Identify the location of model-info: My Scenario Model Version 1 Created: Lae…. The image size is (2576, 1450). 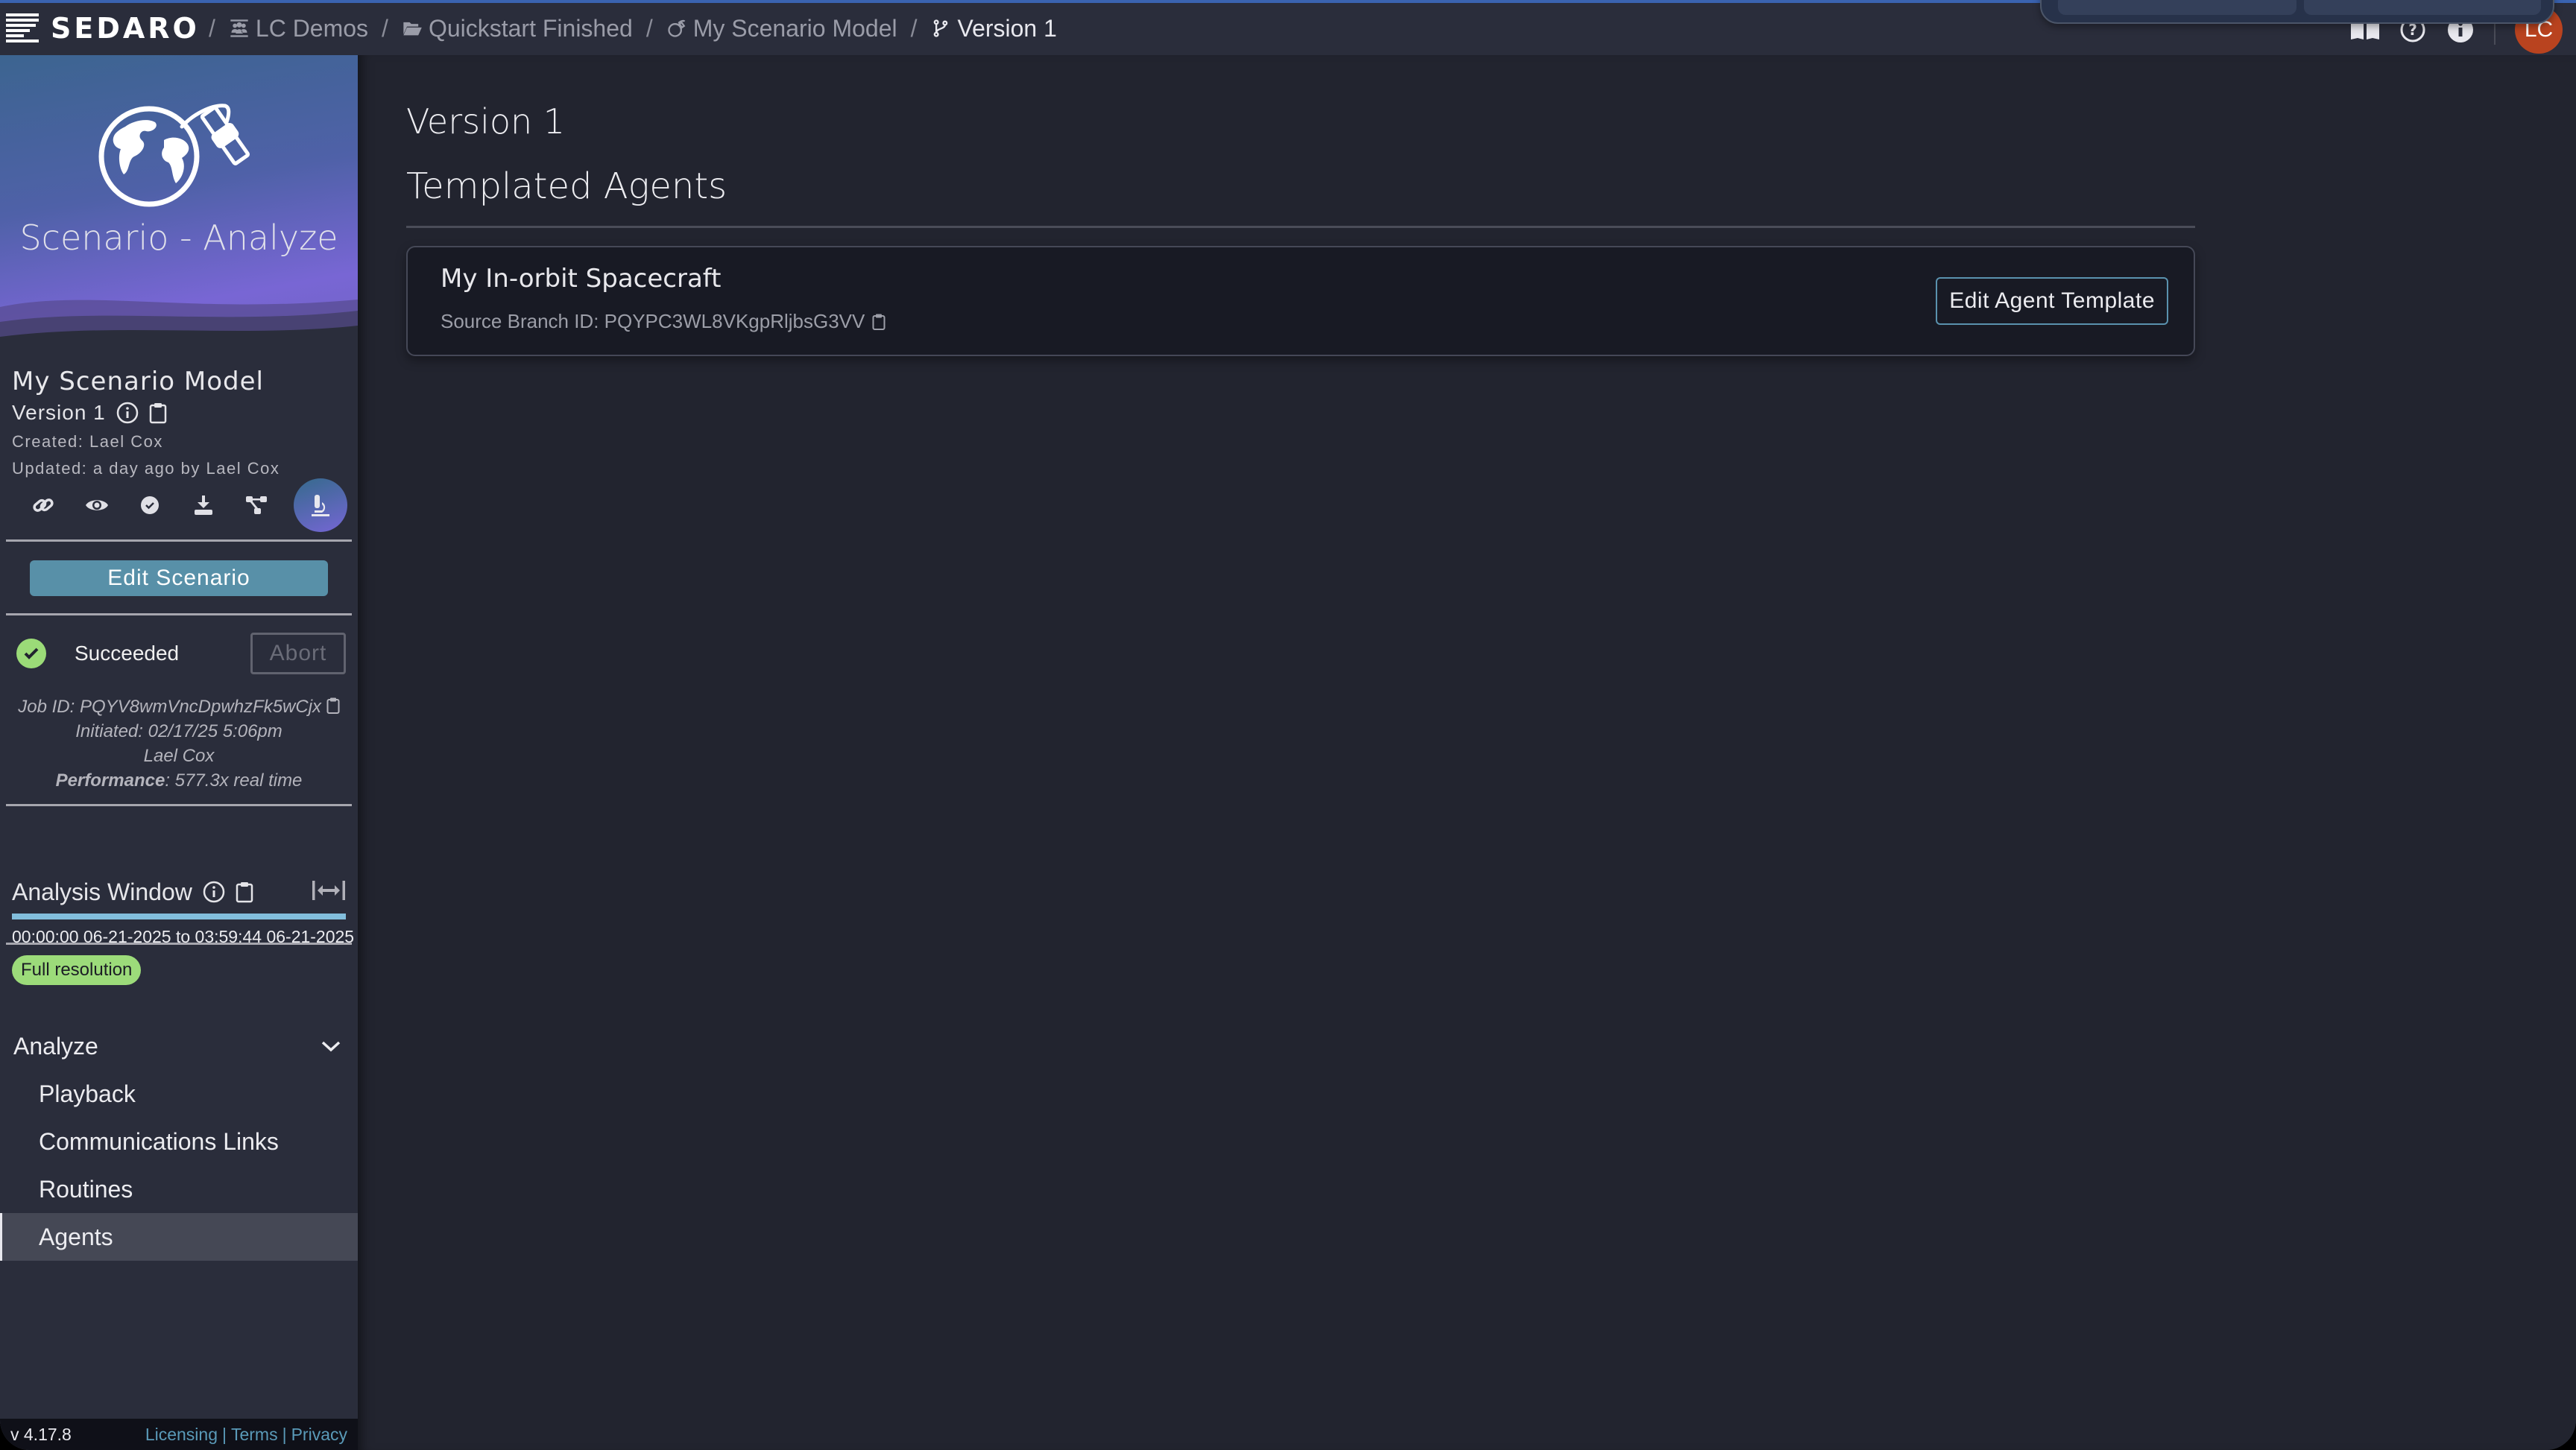
(179, 422).